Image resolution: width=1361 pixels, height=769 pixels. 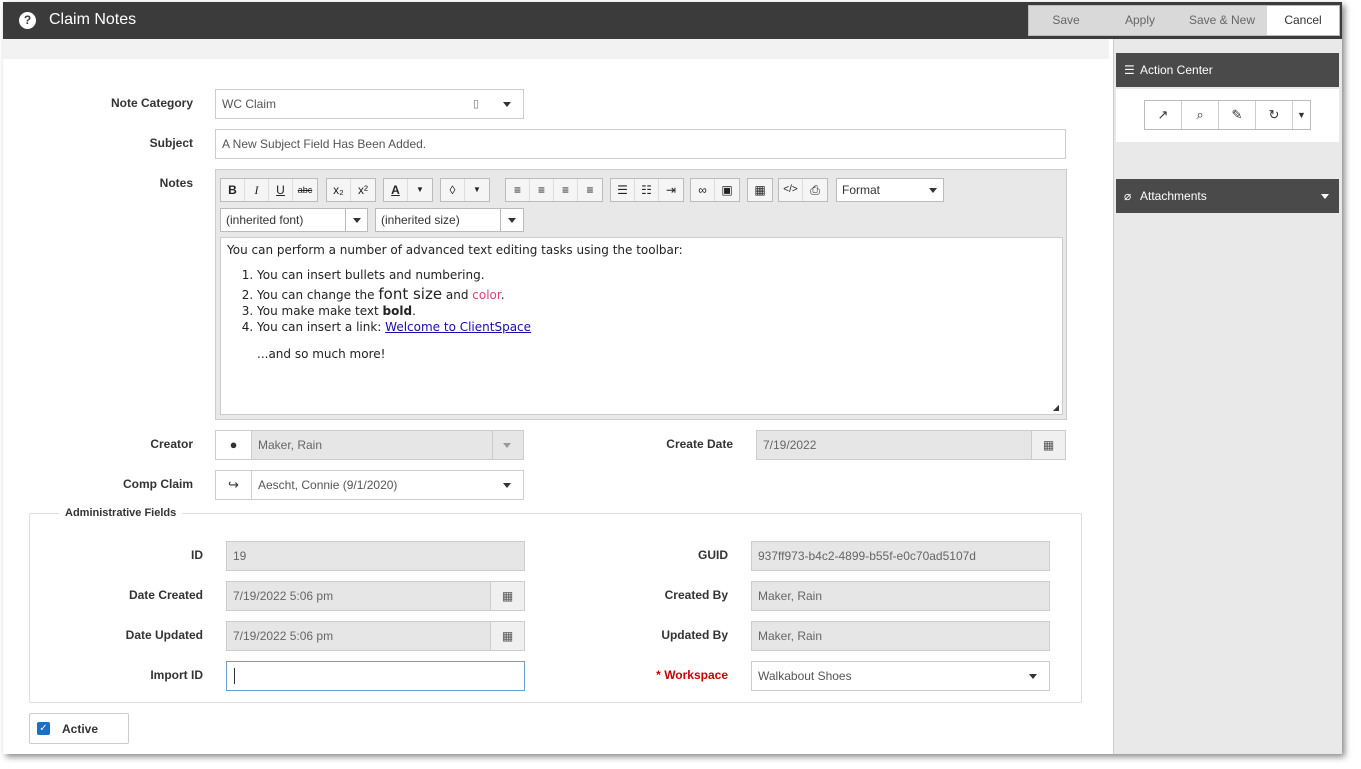 I want to click on checkbox-checked-icon: ✓, so click(x=43, y=728).